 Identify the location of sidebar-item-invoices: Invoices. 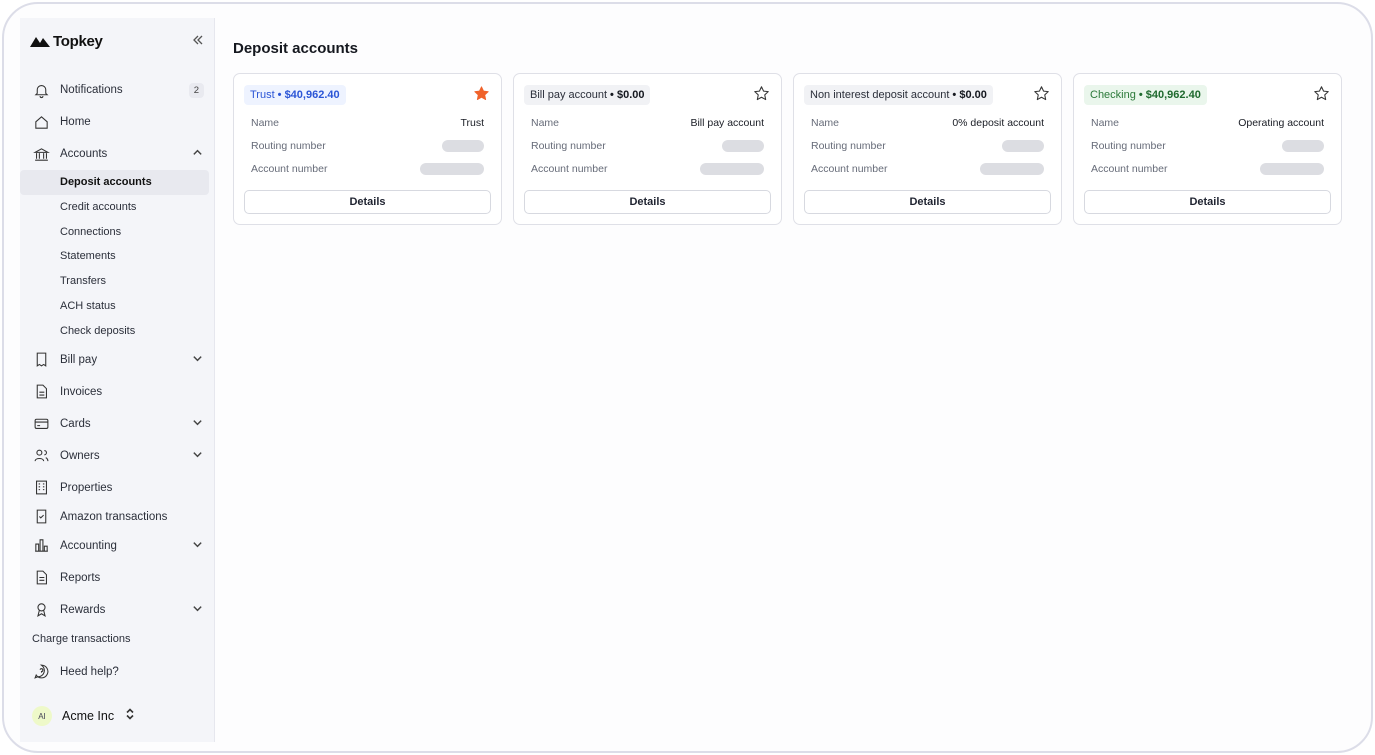
(117, 392).